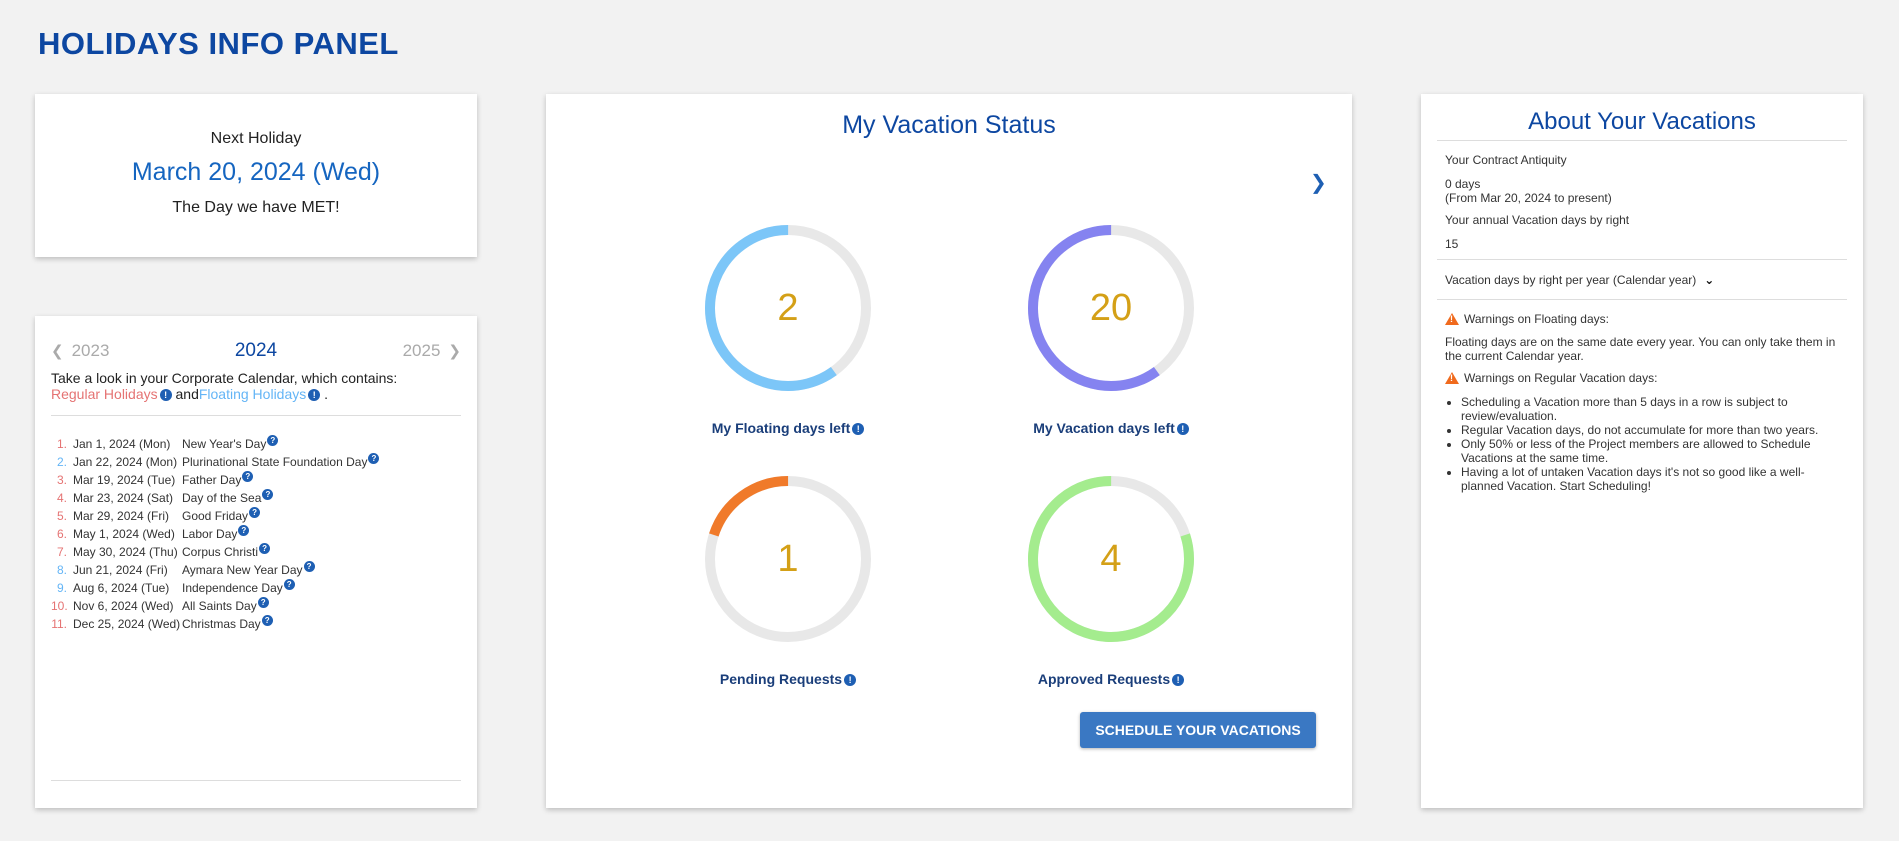 Image resolution: width=1899 pixels, height=841 pixels. What do you see at coordinates (1536, 319) in the screenshot?
I see `floating-warning-title: Warnings on Floating days:` at bounding box center [1536, 319].